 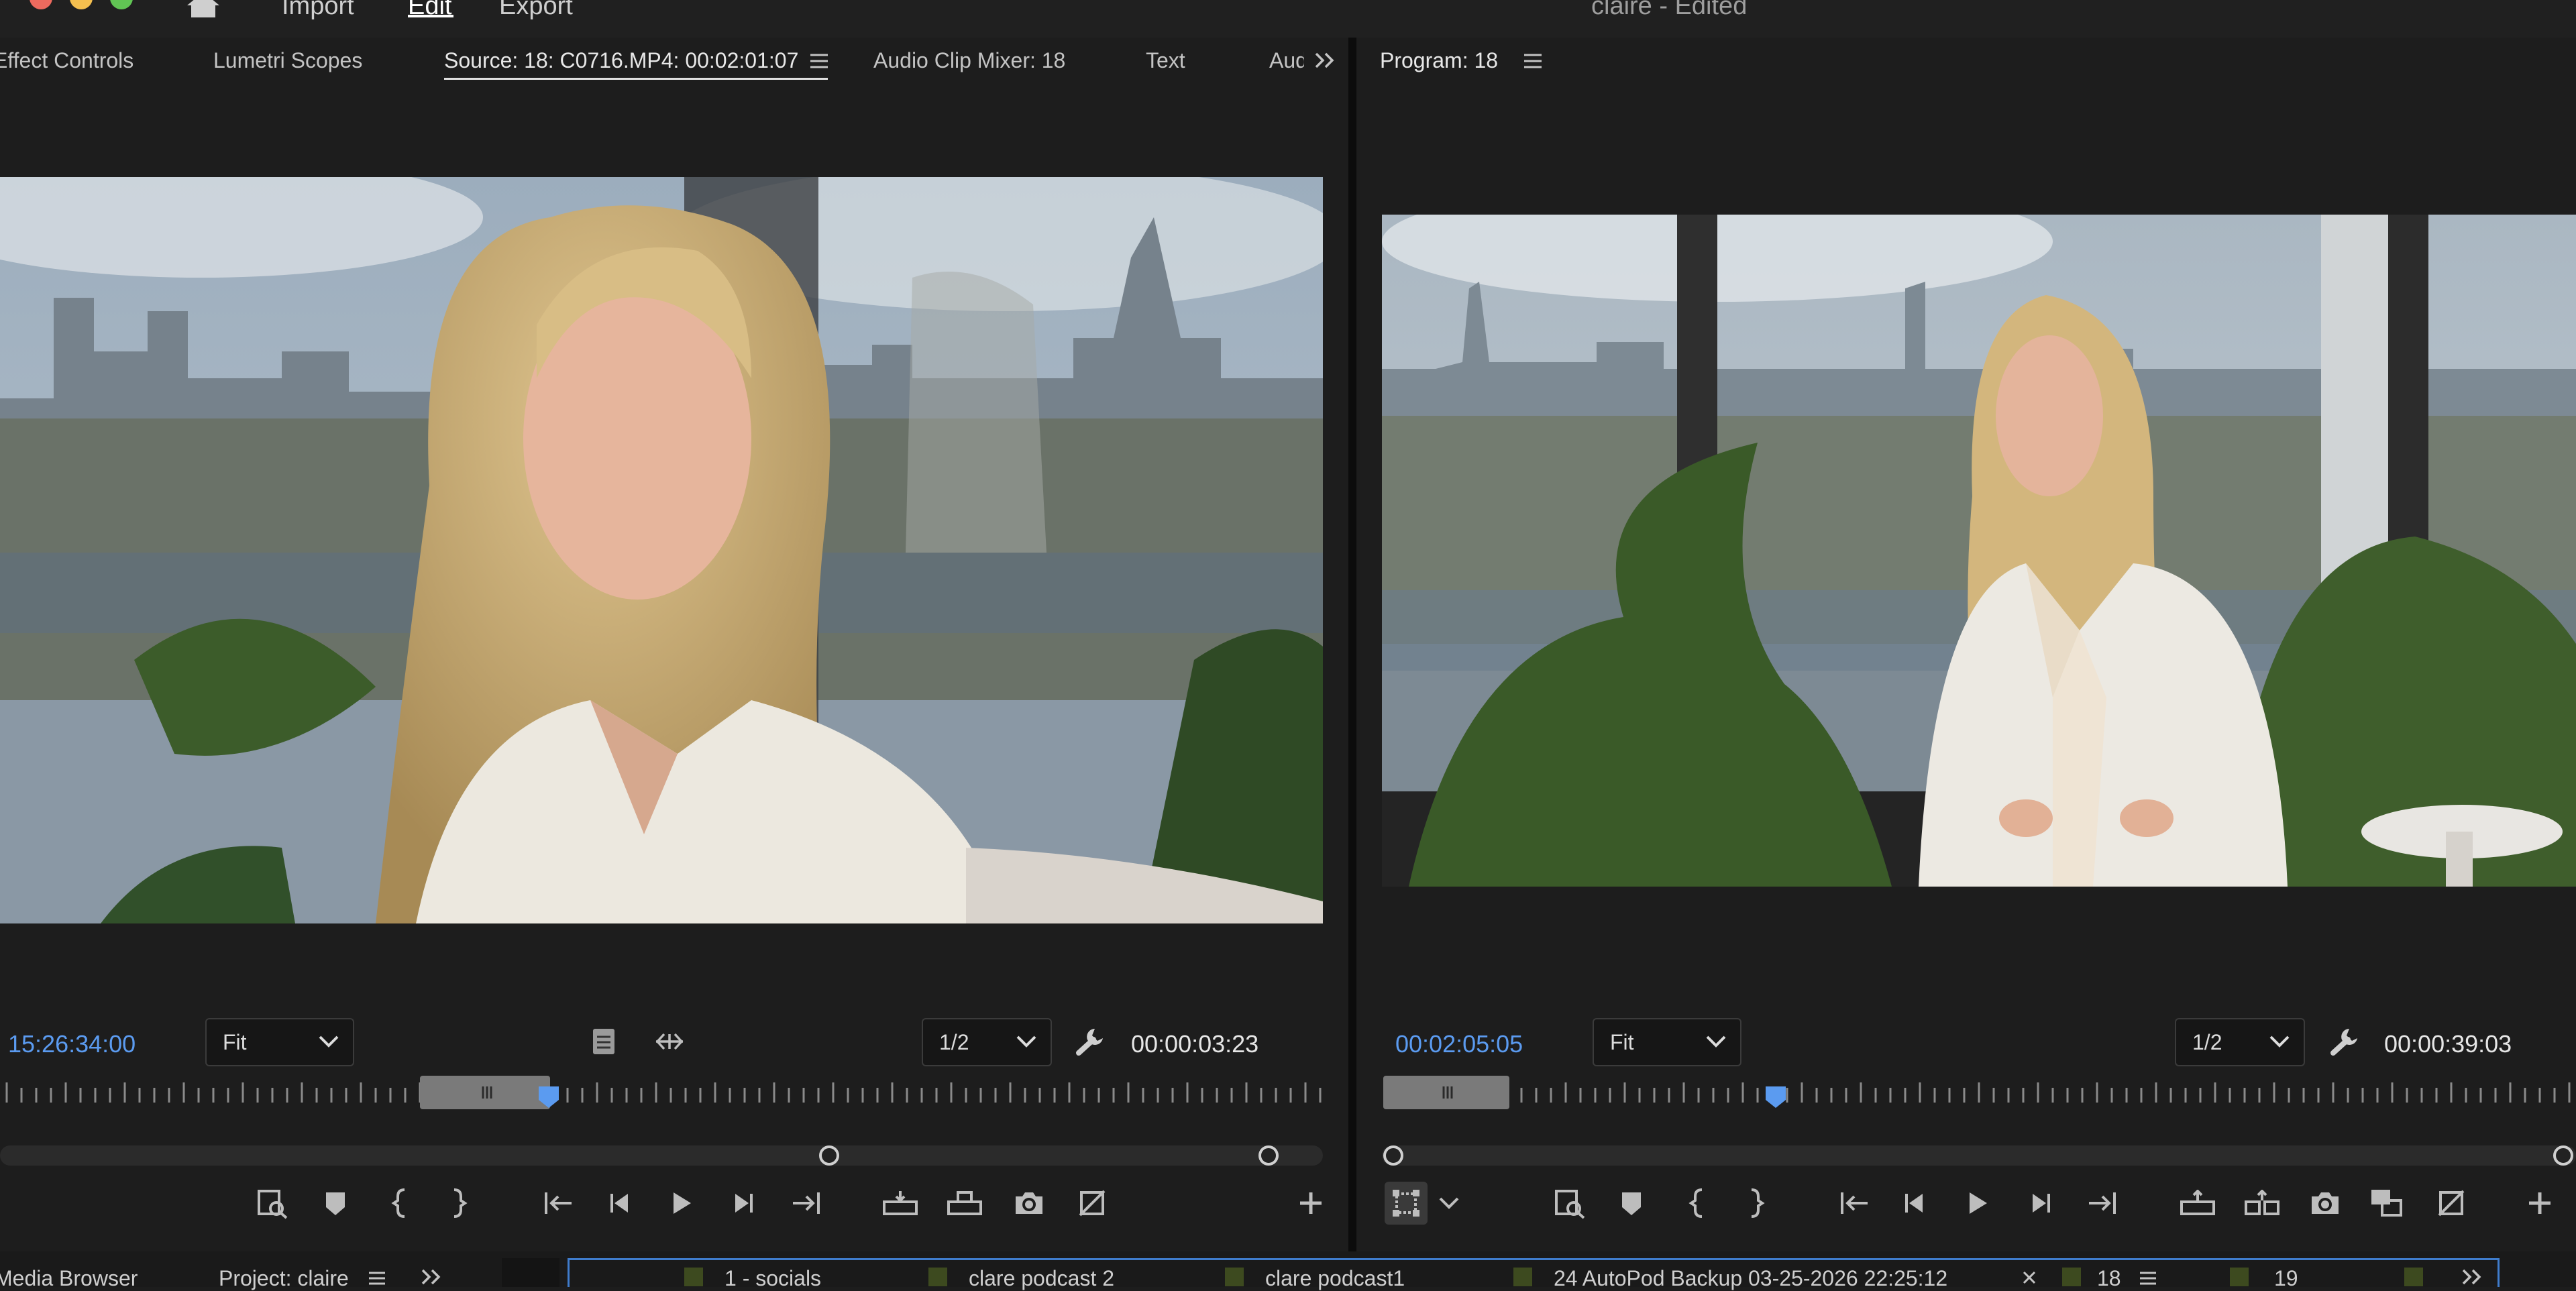 What do you see at coordinates (2344, 1043) in the screenshot?
I see `program-wrench-icon` at bounding box center [2344, 1043].